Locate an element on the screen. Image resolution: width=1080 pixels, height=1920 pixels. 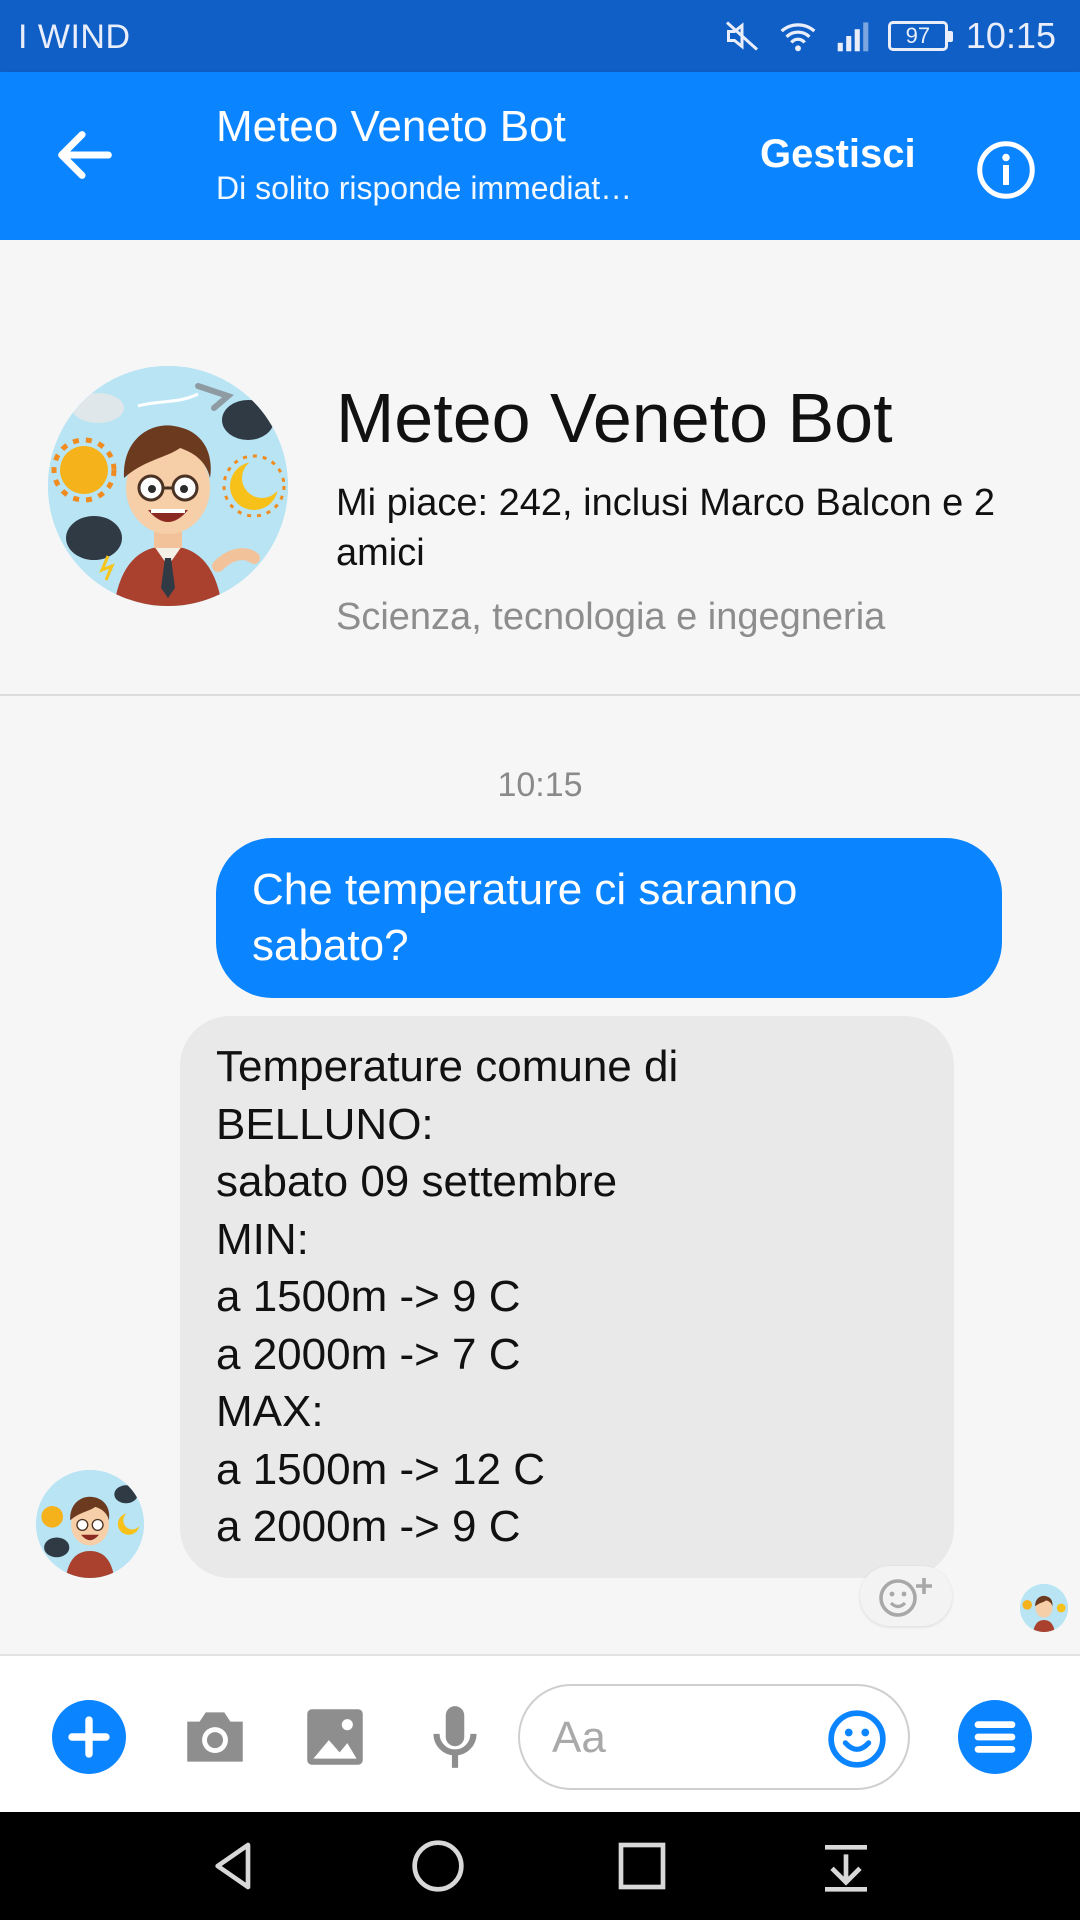
weatherman-illustration is located at coordinates (168, 486).